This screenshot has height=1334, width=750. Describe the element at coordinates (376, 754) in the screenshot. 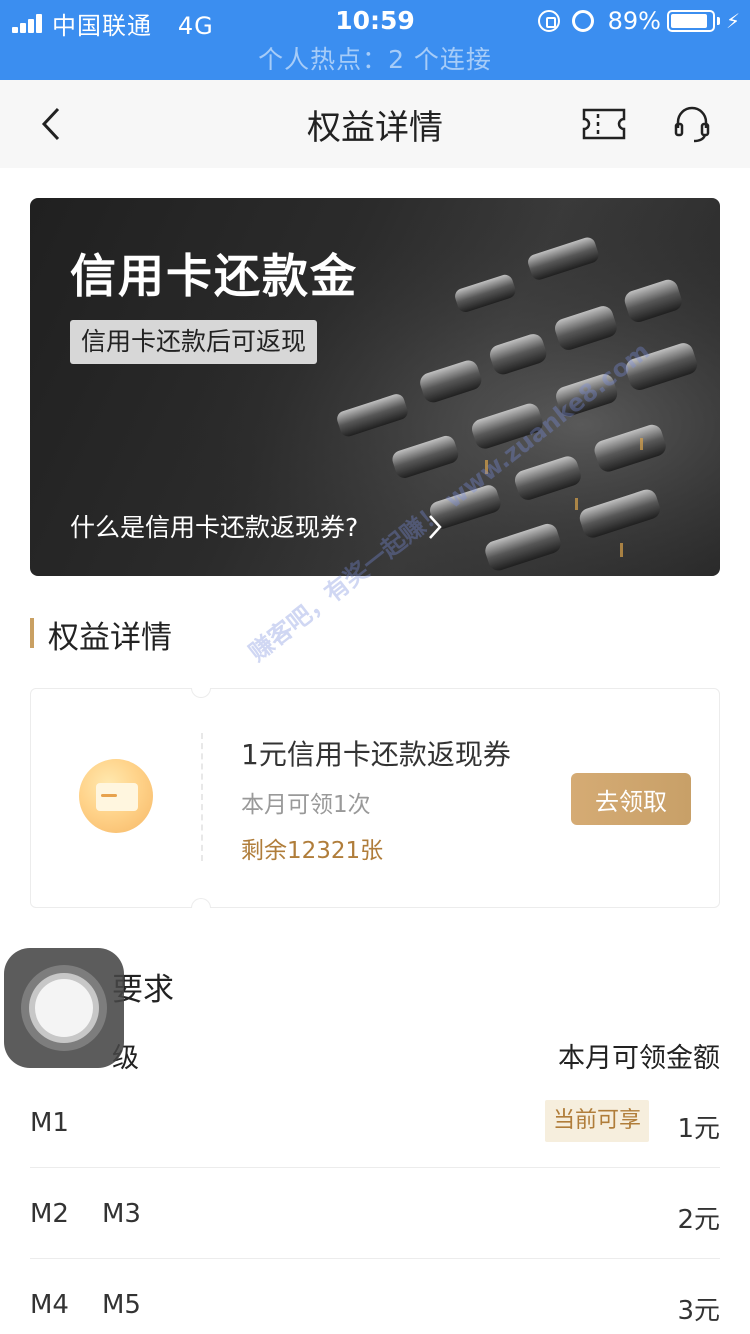

I see `voucher-name: 1元信用卡还款返现券` at that location.